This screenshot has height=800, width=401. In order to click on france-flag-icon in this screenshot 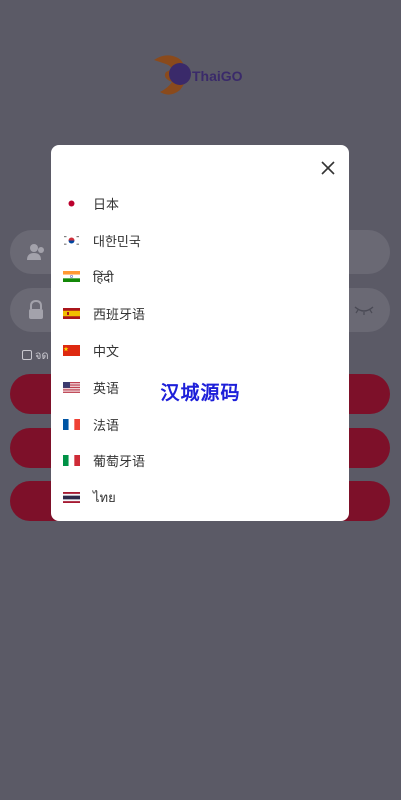, I will do `click(71, 424)`.